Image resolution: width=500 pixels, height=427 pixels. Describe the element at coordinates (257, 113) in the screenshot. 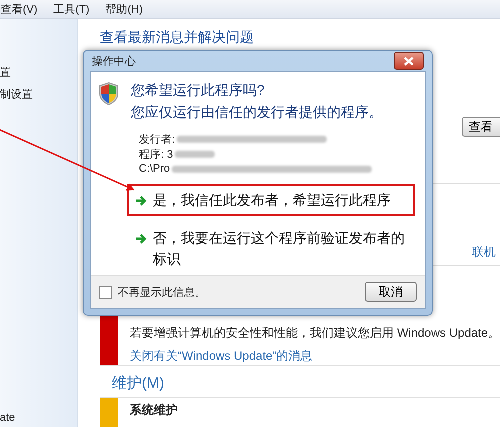

I see `dialog-heading: 您应仅运行由信任的发行者提供的程序。` at that location.